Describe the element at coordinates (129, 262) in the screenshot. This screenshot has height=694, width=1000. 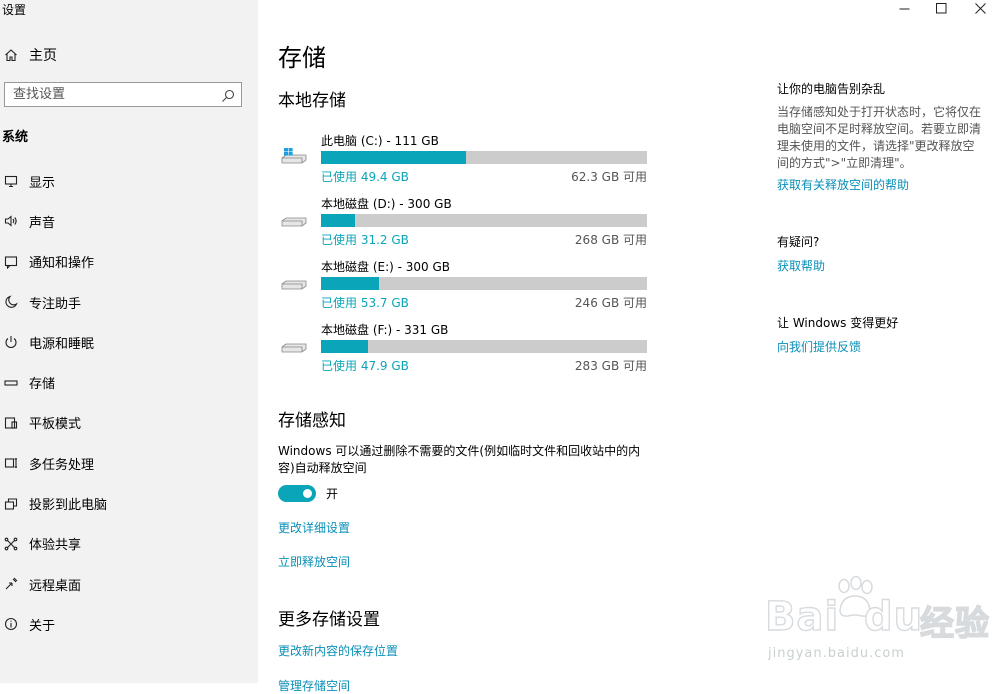
I see `sidebar-item-notifications: 通知和操作` at that location.